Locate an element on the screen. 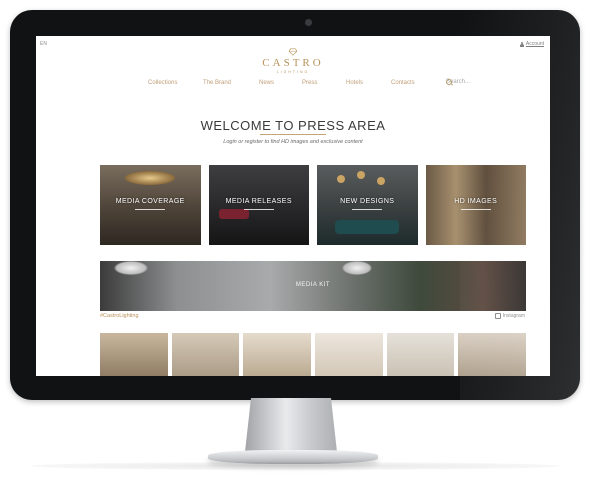 The image size is (589, 477). page-title: WELCOME TO PRESS AREA is located at coordinates (293, 125).